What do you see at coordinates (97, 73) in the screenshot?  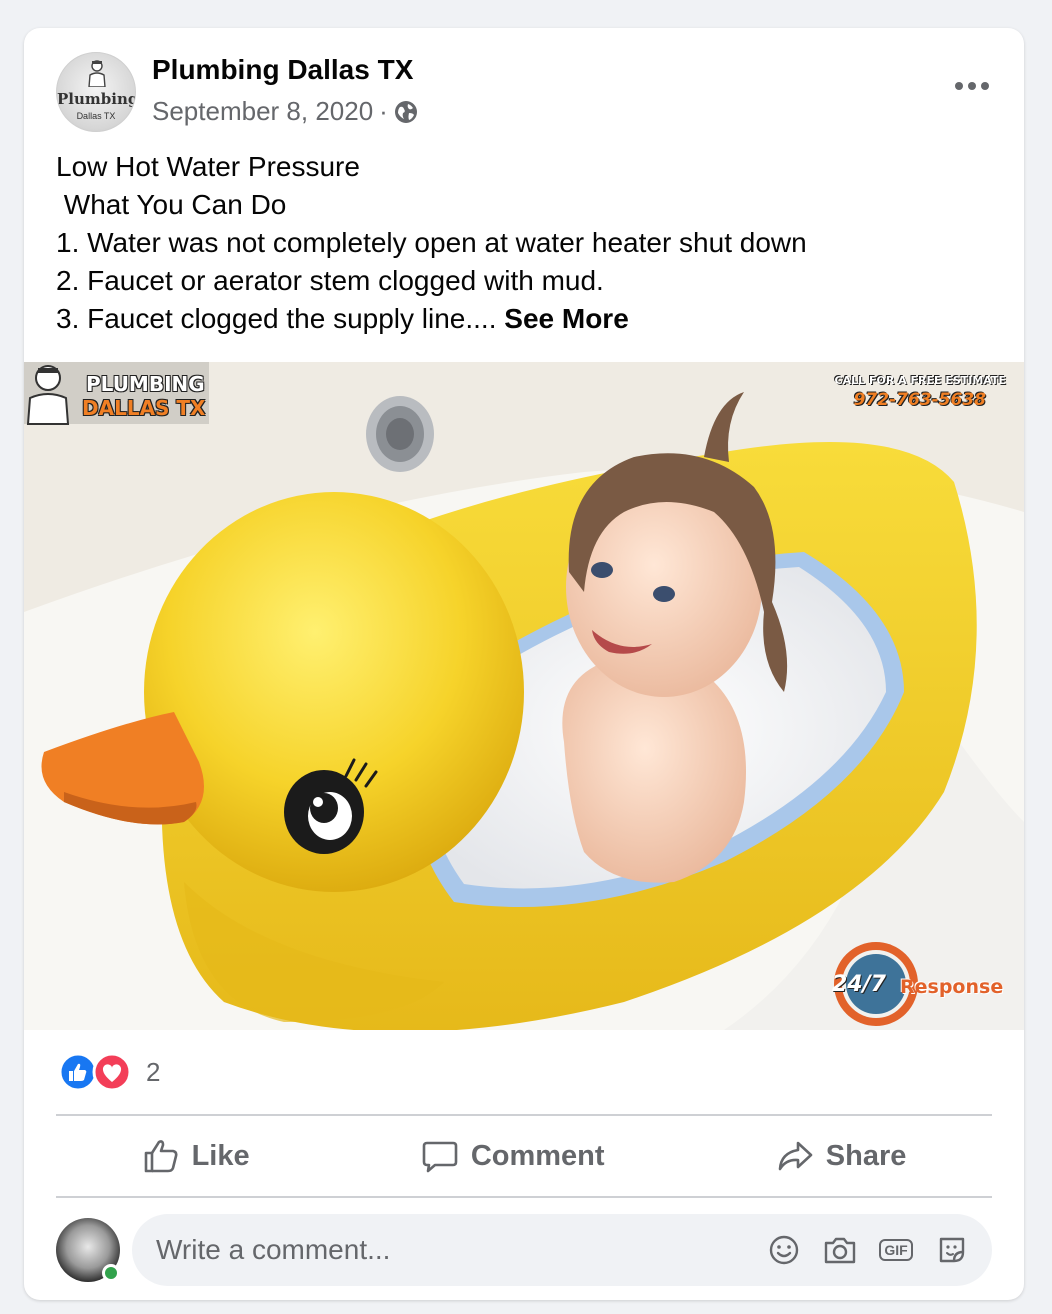 I see `plumber-logo-icon` at bounding box center [97, 73].